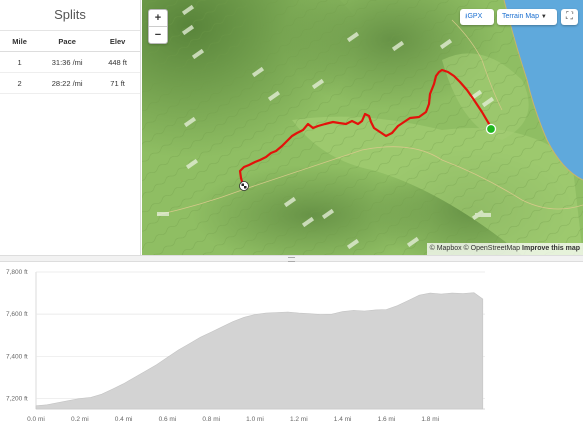  I want to click on map-type-label: Terrain Map, so click(520, 16).